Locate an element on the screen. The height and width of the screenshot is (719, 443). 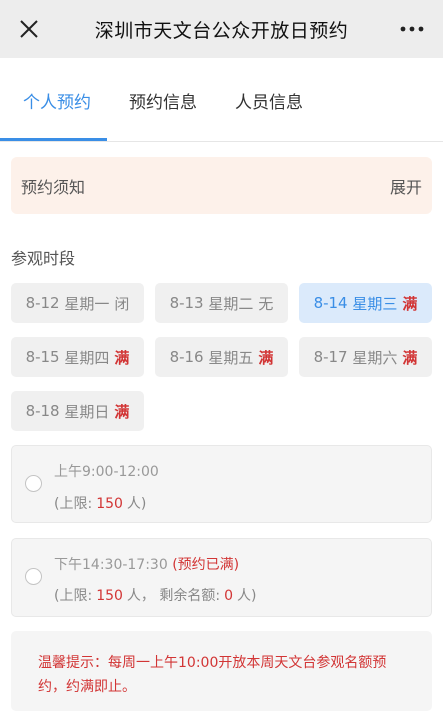
remaining-unit: 人 is located at coordinates (244, 596).